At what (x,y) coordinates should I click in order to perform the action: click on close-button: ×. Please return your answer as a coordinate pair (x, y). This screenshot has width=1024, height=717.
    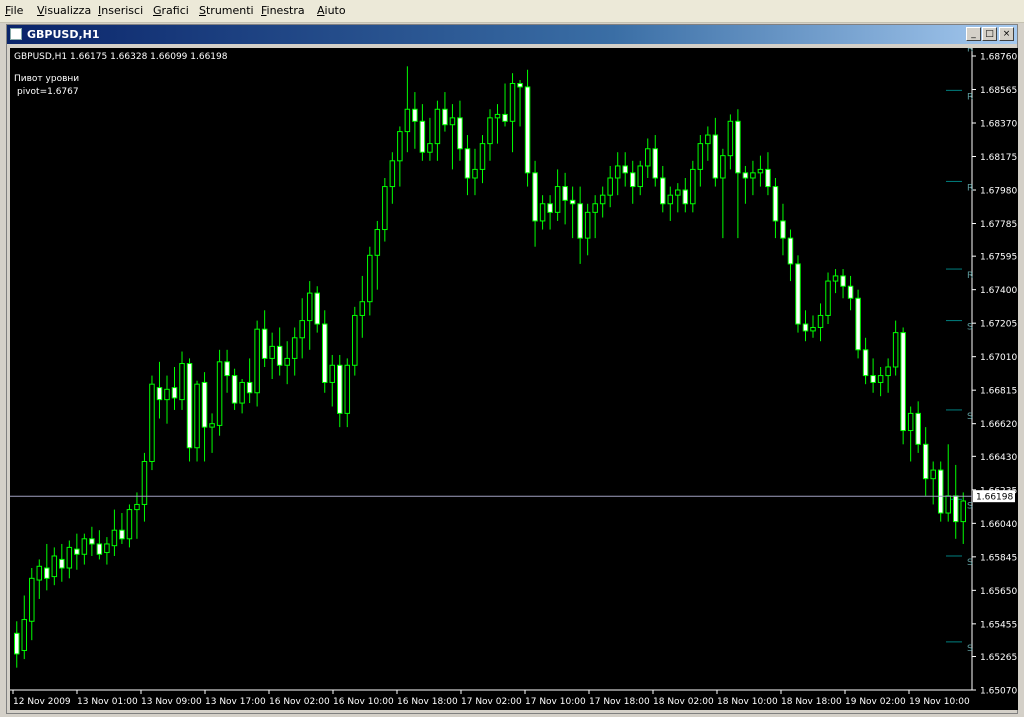
    Looking at the image, I should click on (1006, 34).